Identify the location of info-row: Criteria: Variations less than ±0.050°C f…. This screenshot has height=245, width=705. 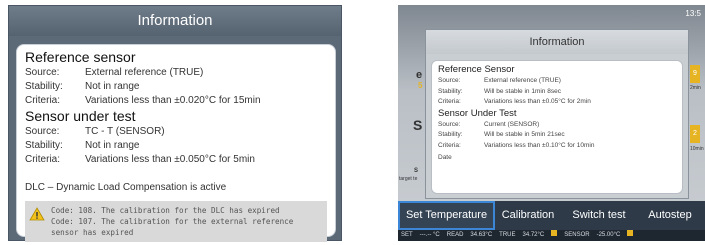
(176, 160).